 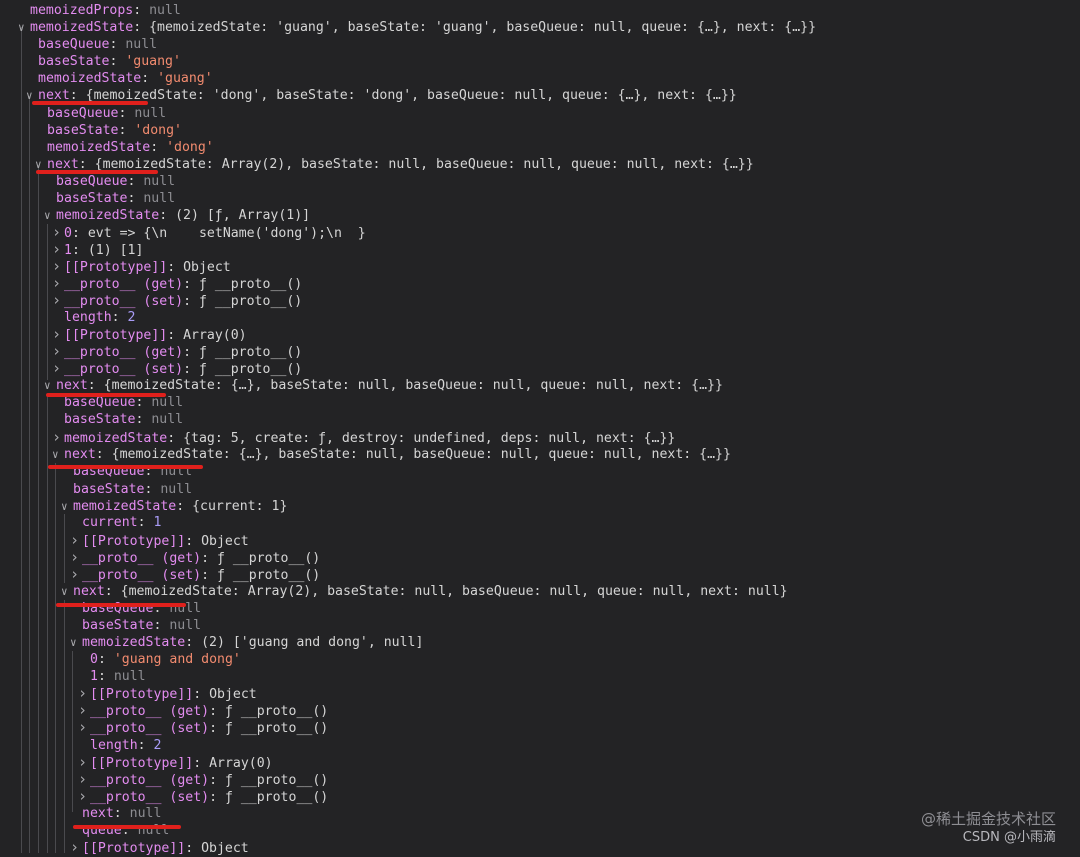 I want to click on property-key: __proto__ (set), so click(x=124, y=301).